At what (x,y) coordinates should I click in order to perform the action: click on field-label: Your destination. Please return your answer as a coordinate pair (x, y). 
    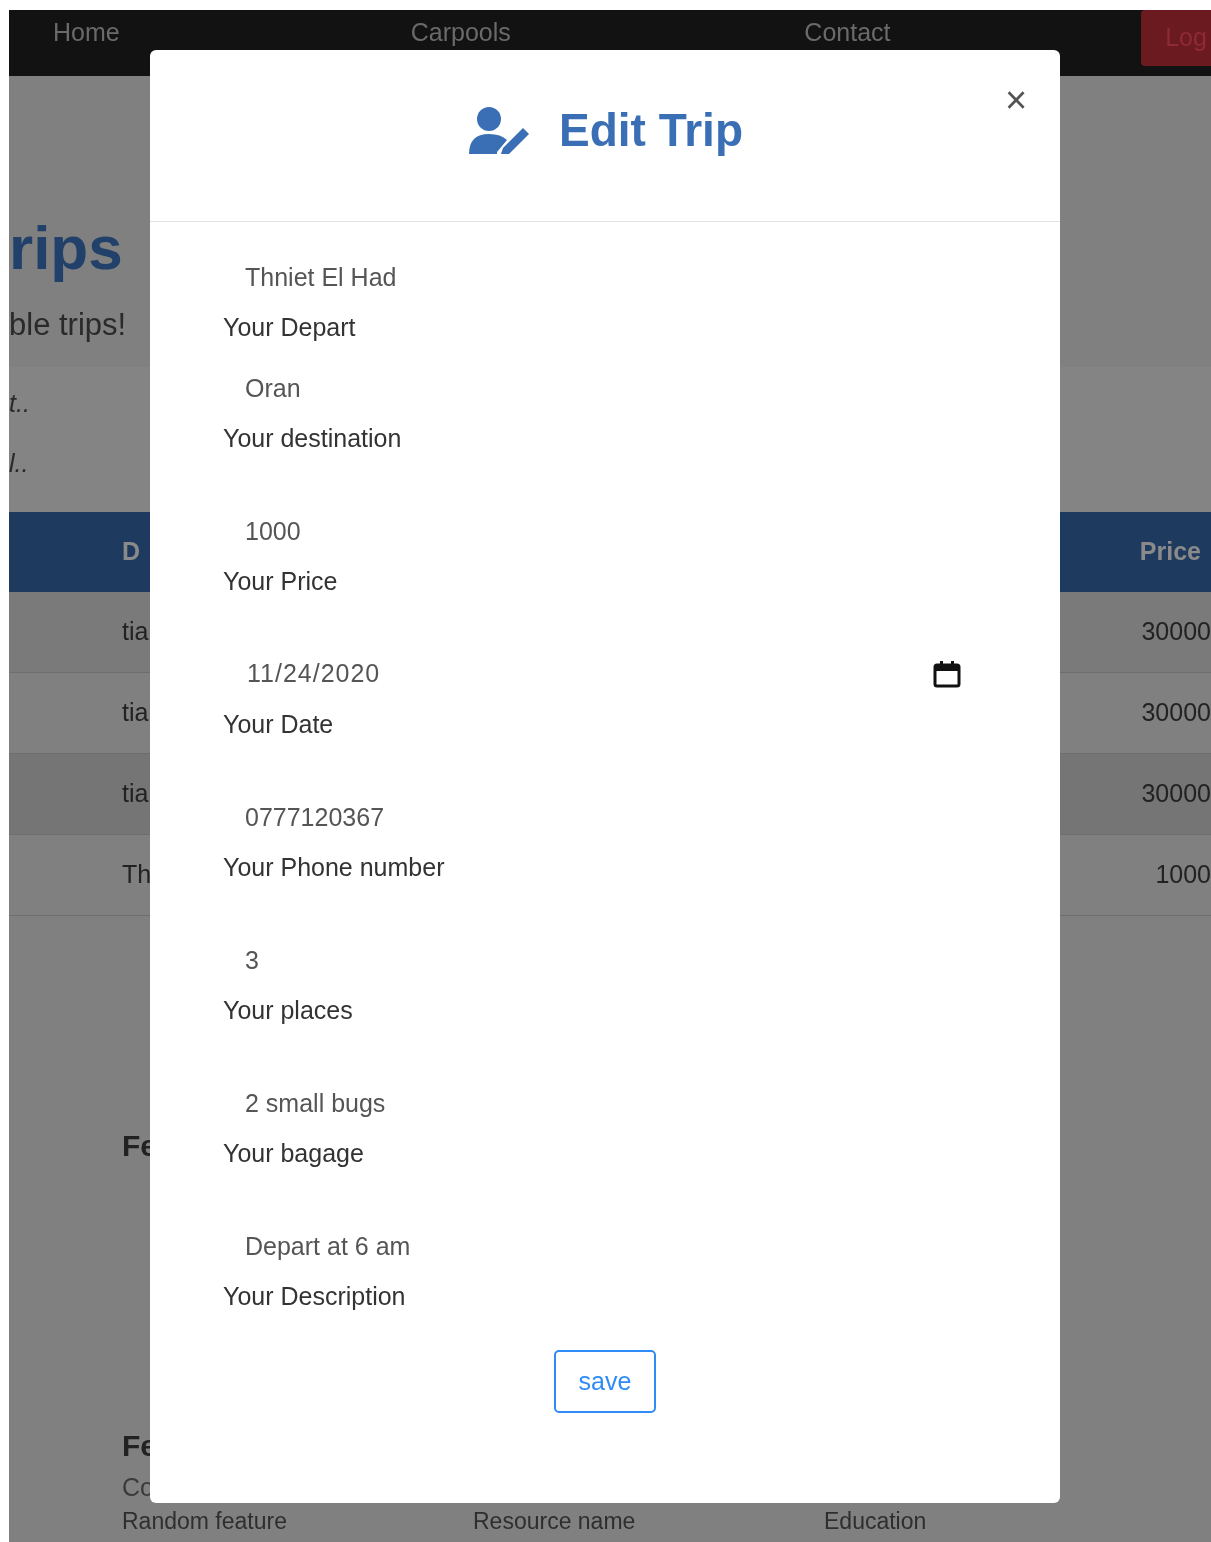
    Looking at the image, I should click on (312, 438).